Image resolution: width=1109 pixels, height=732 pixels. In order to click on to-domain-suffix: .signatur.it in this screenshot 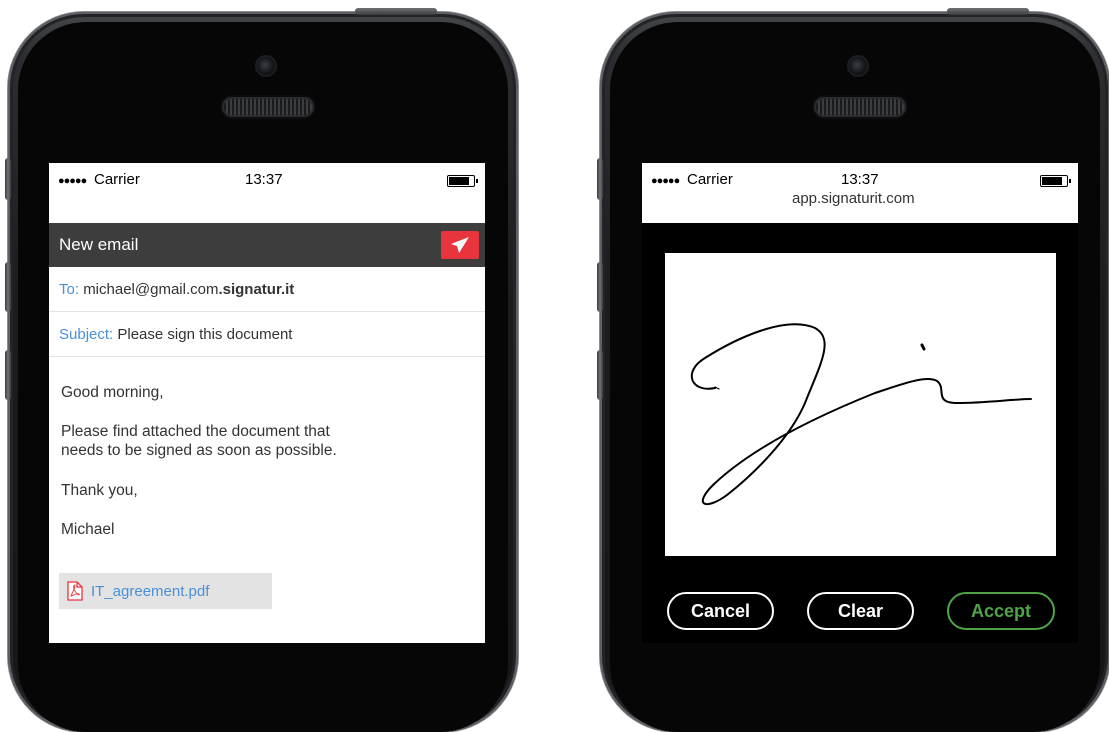, I will do `click(256, 289)`.